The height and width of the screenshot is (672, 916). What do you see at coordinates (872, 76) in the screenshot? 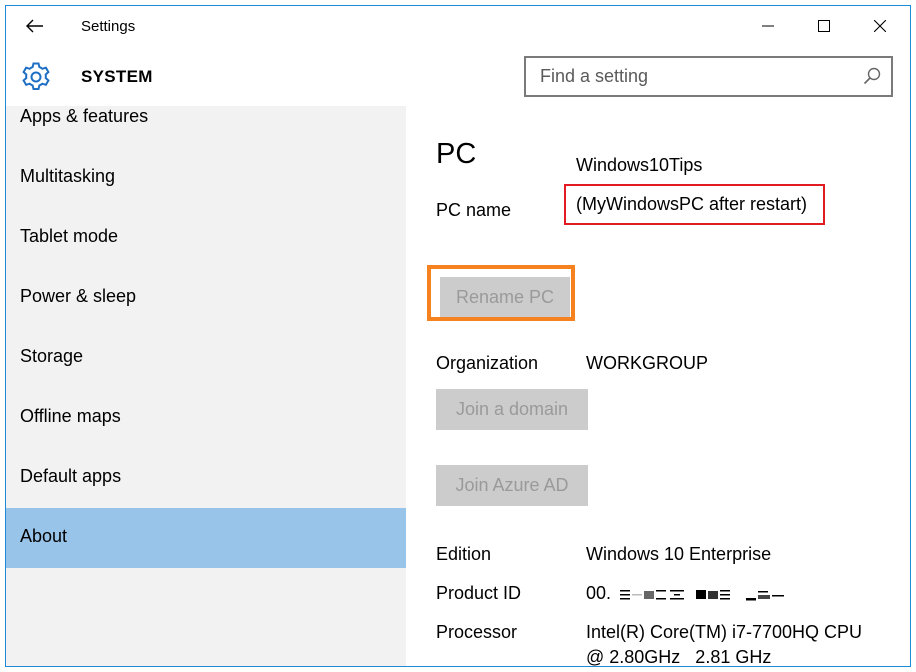
I see `search-icon` at bounding box center [872, 76].